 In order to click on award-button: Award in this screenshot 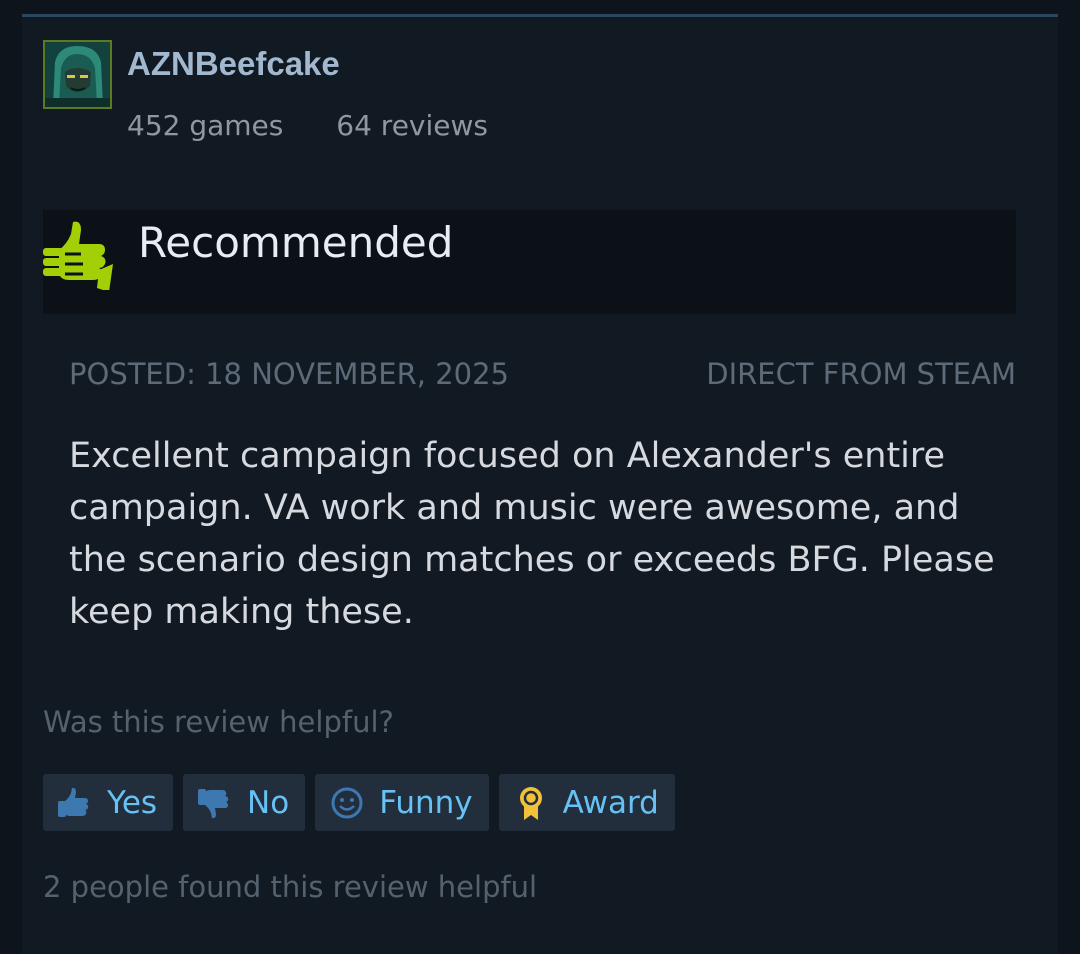, I will do `click(586, 802)`.